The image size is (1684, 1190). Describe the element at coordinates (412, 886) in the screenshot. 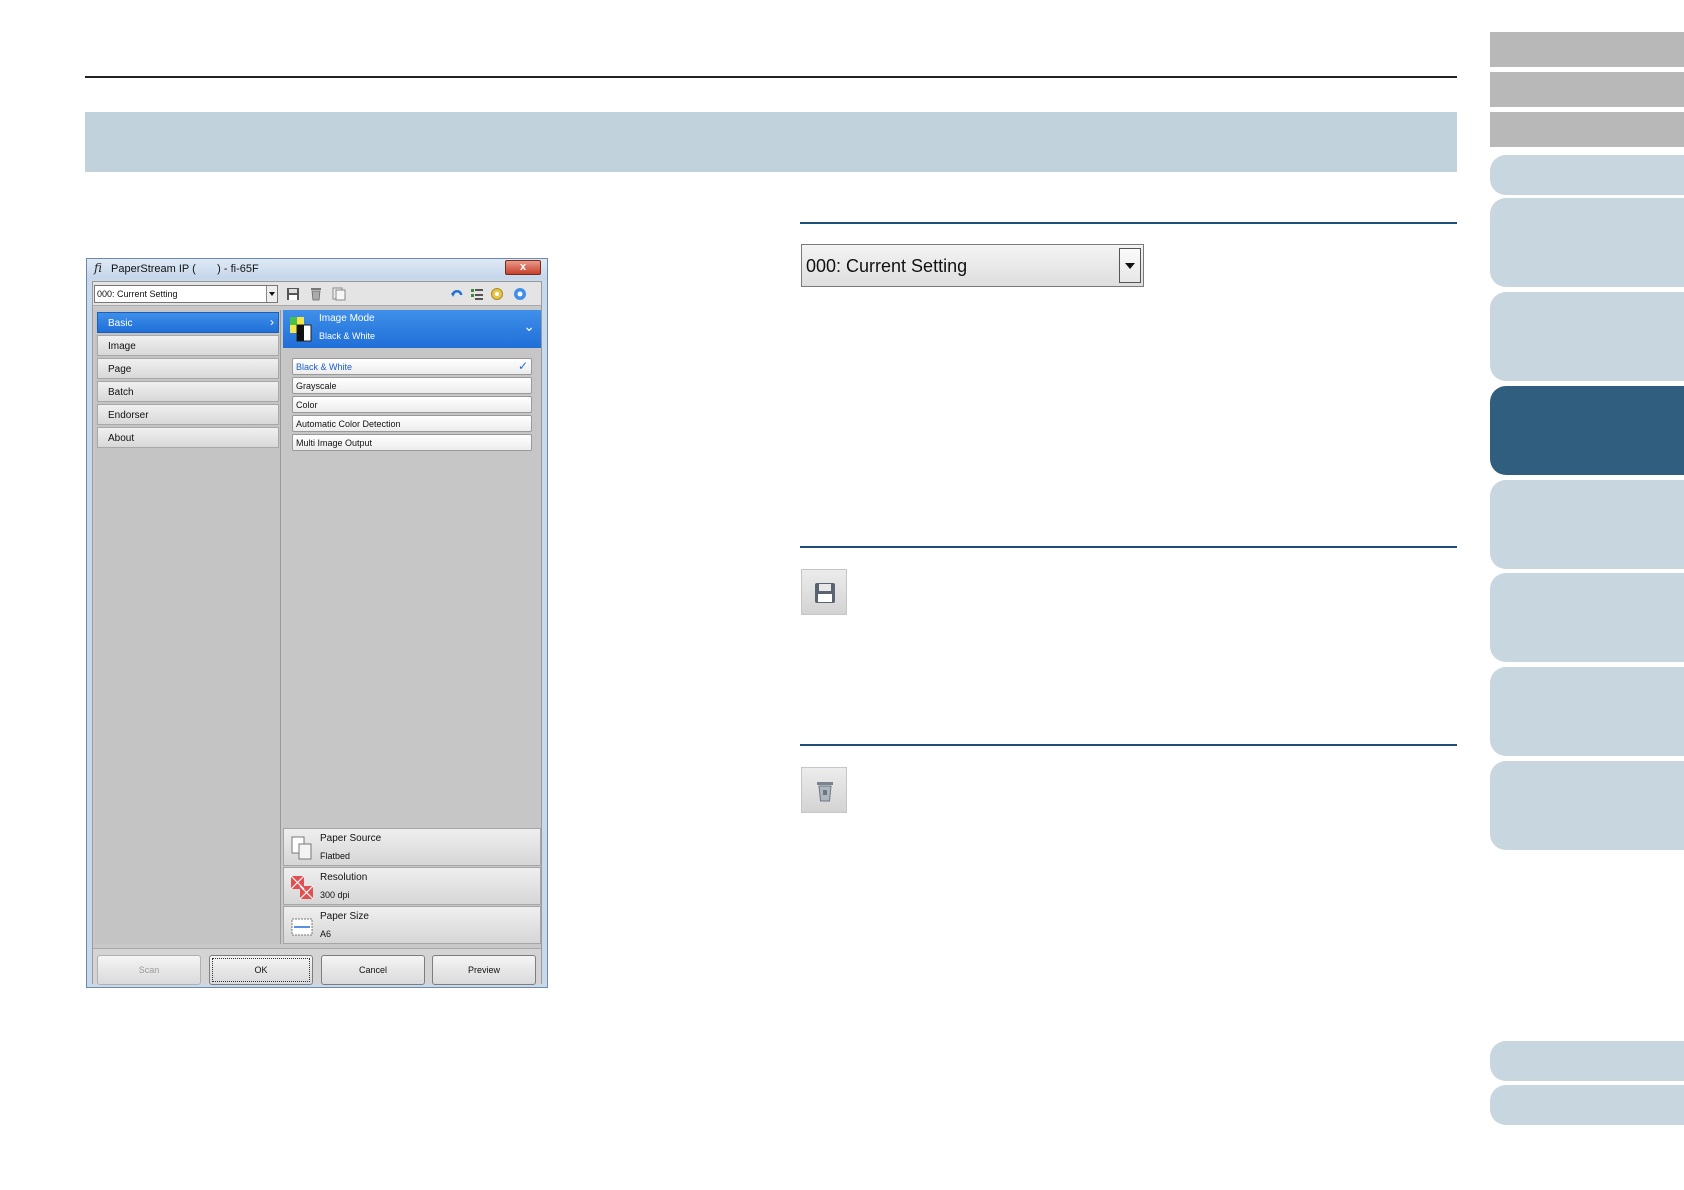

I see `summary-resolution: Resolution 300 dpi` at that location.